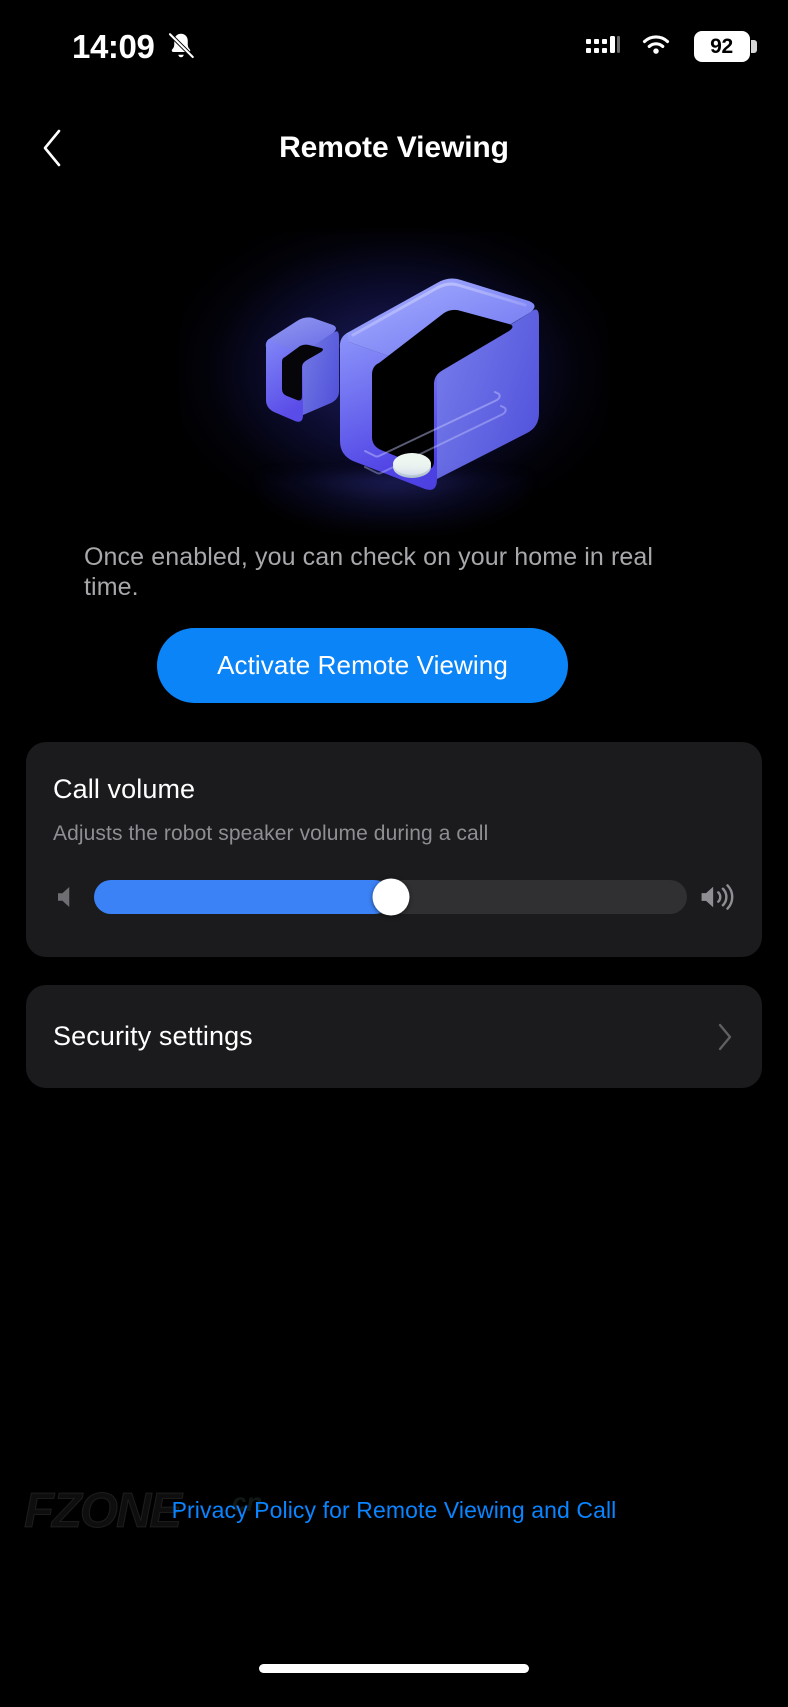 The image size is (788, 1707). I want to click on call-volume-slider-row, so click(394, 897).